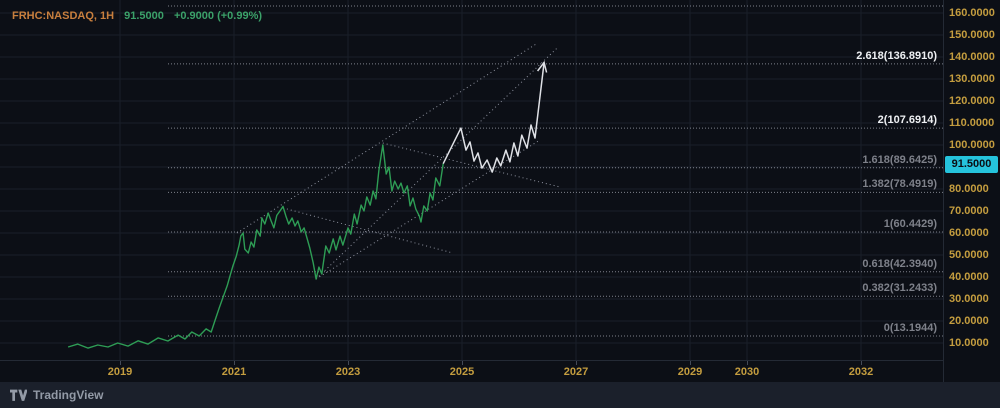 The width and height of the screenshot is (1000, 408). Describe the element at coordinates (576, 372) in the screenshot. I see `time-axis-label: 2027` at that location.